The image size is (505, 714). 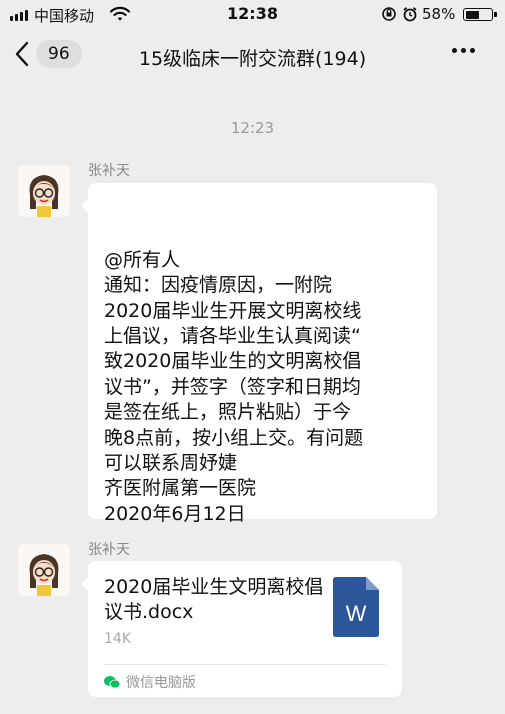 What do you see at coordinates (214, 599) in the screenshot?
I see `file-name: 2020届毕业生文明离校倡议书.docx` at bounding box center [214, 599].